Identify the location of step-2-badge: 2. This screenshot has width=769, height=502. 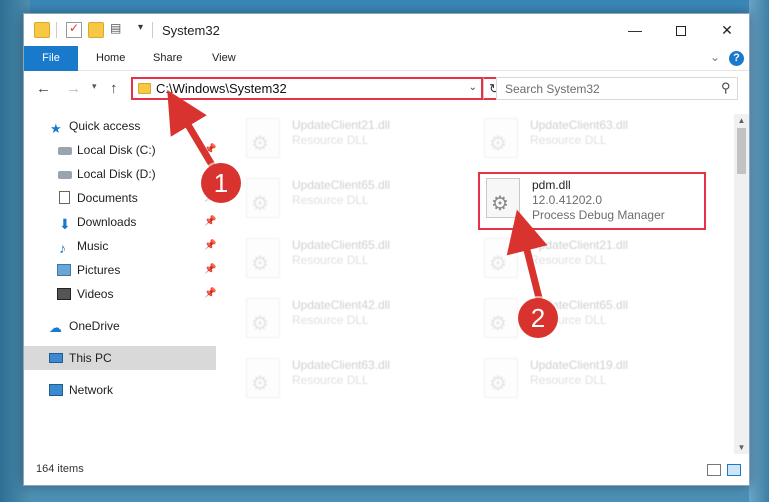
(538, 318).